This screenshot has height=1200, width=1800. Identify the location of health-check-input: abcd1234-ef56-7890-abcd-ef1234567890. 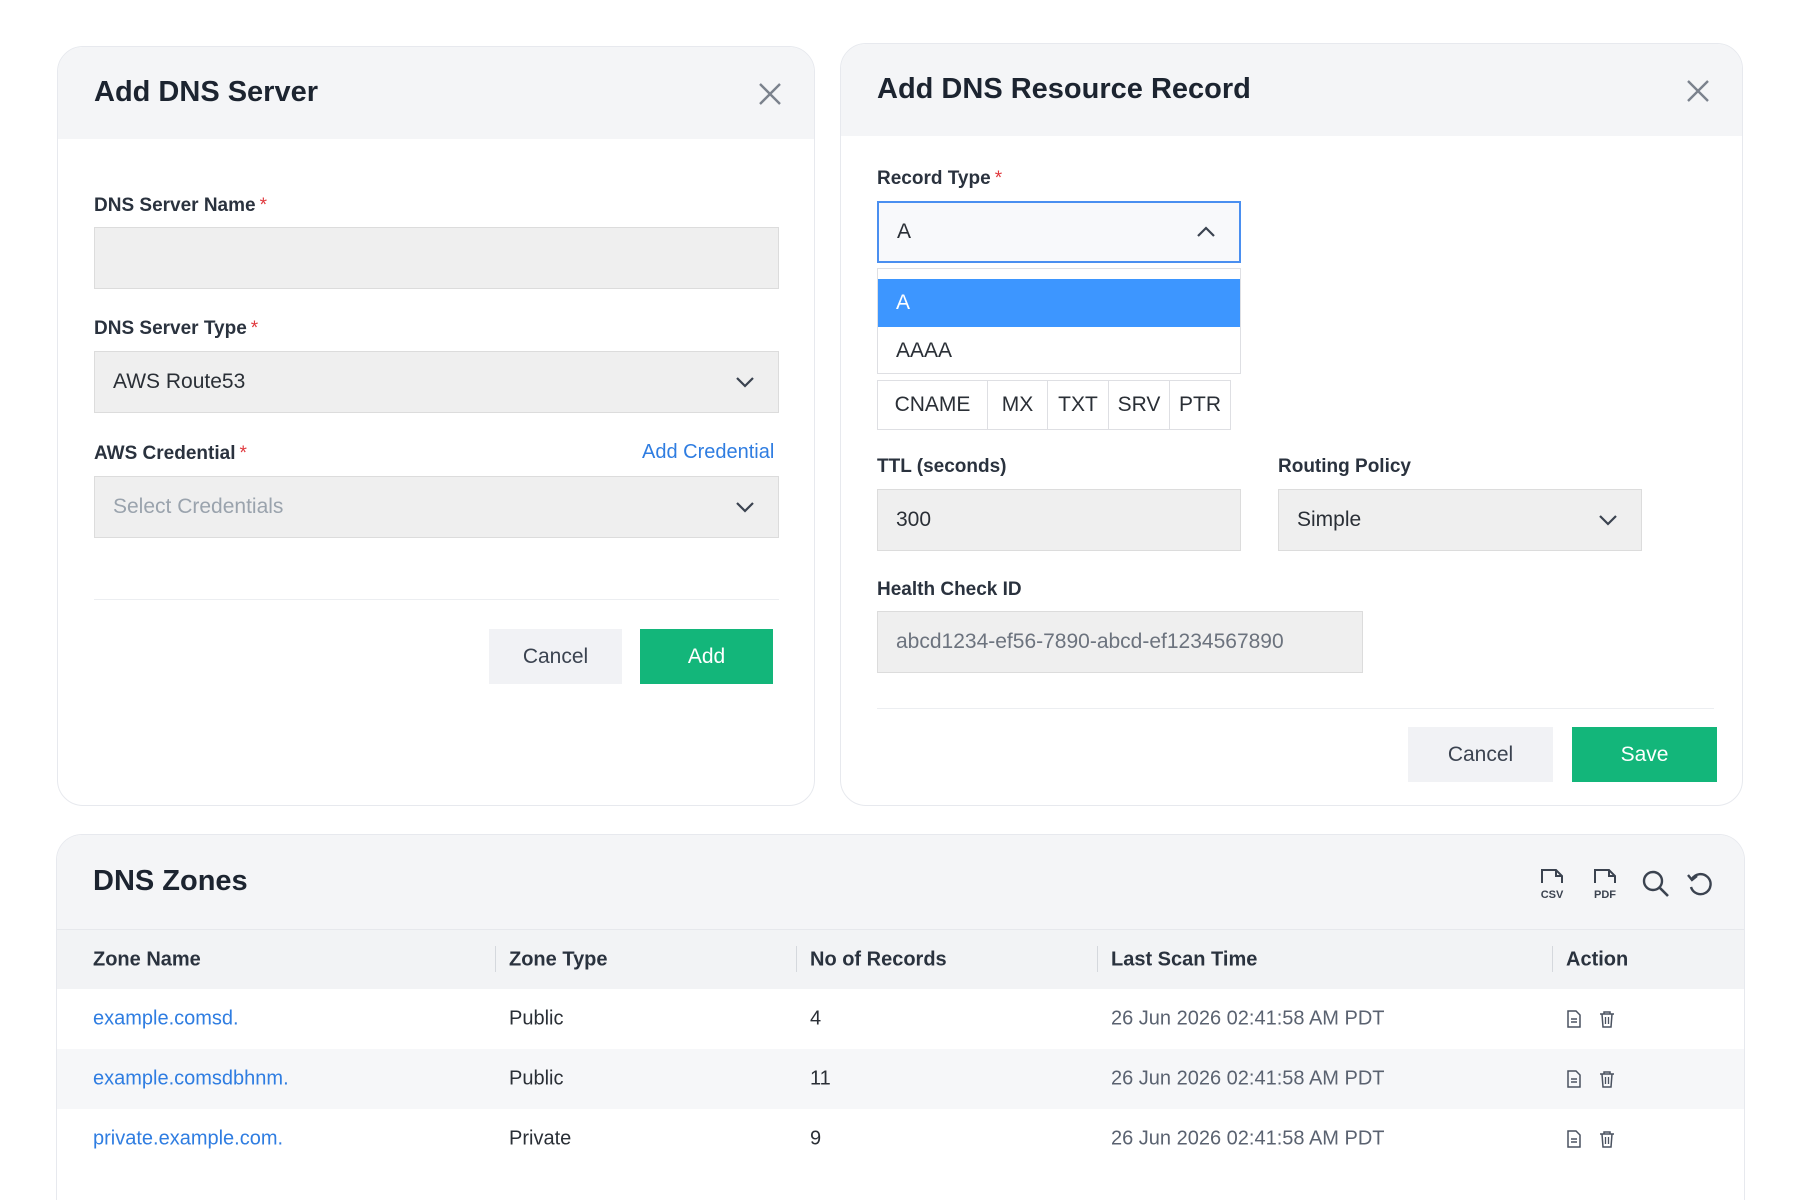
(1120, 642).